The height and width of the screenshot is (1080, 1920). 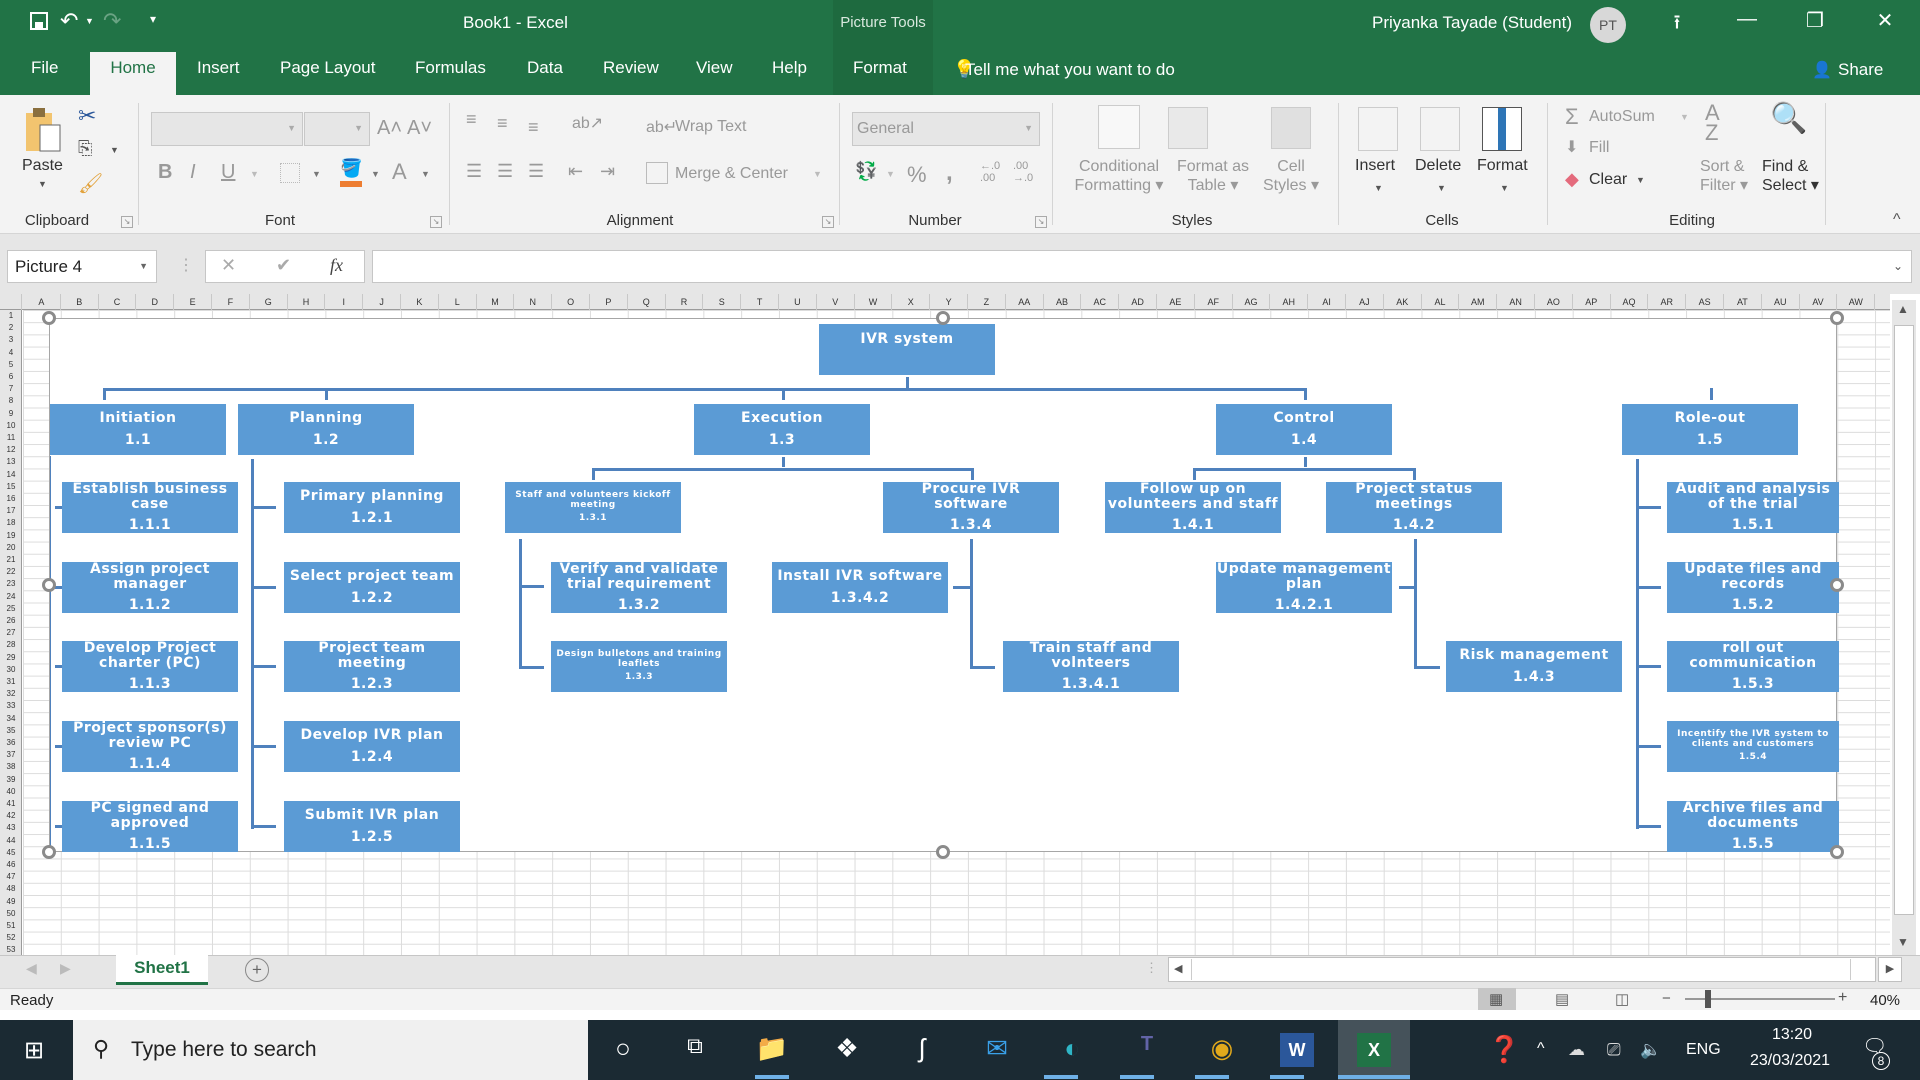 What do you see at coordinates (731, 174) in the screenshot?
I see `merge-center-button: Merge & Center` at bounding box center [731, 174].